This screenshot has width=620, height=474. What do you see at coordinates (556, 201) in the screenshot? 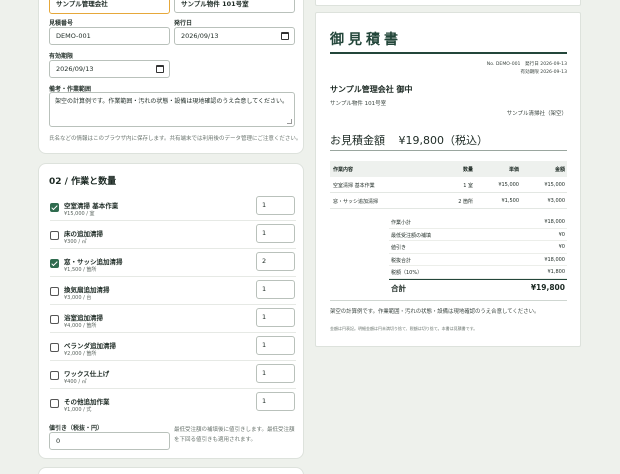
I see `cell-amount: ¥3,000` at bounding box center [556, 201].